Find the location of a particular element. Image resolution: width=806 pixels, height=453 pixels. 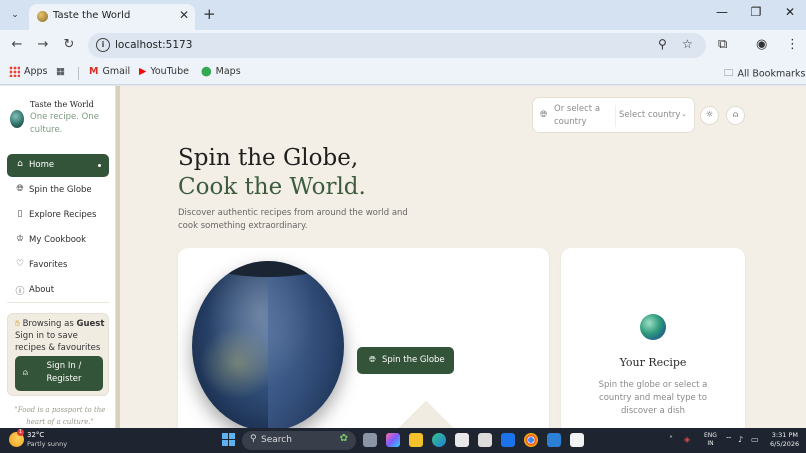

bookmark-gmail: M Gmail is located at coordinates (109, 71).